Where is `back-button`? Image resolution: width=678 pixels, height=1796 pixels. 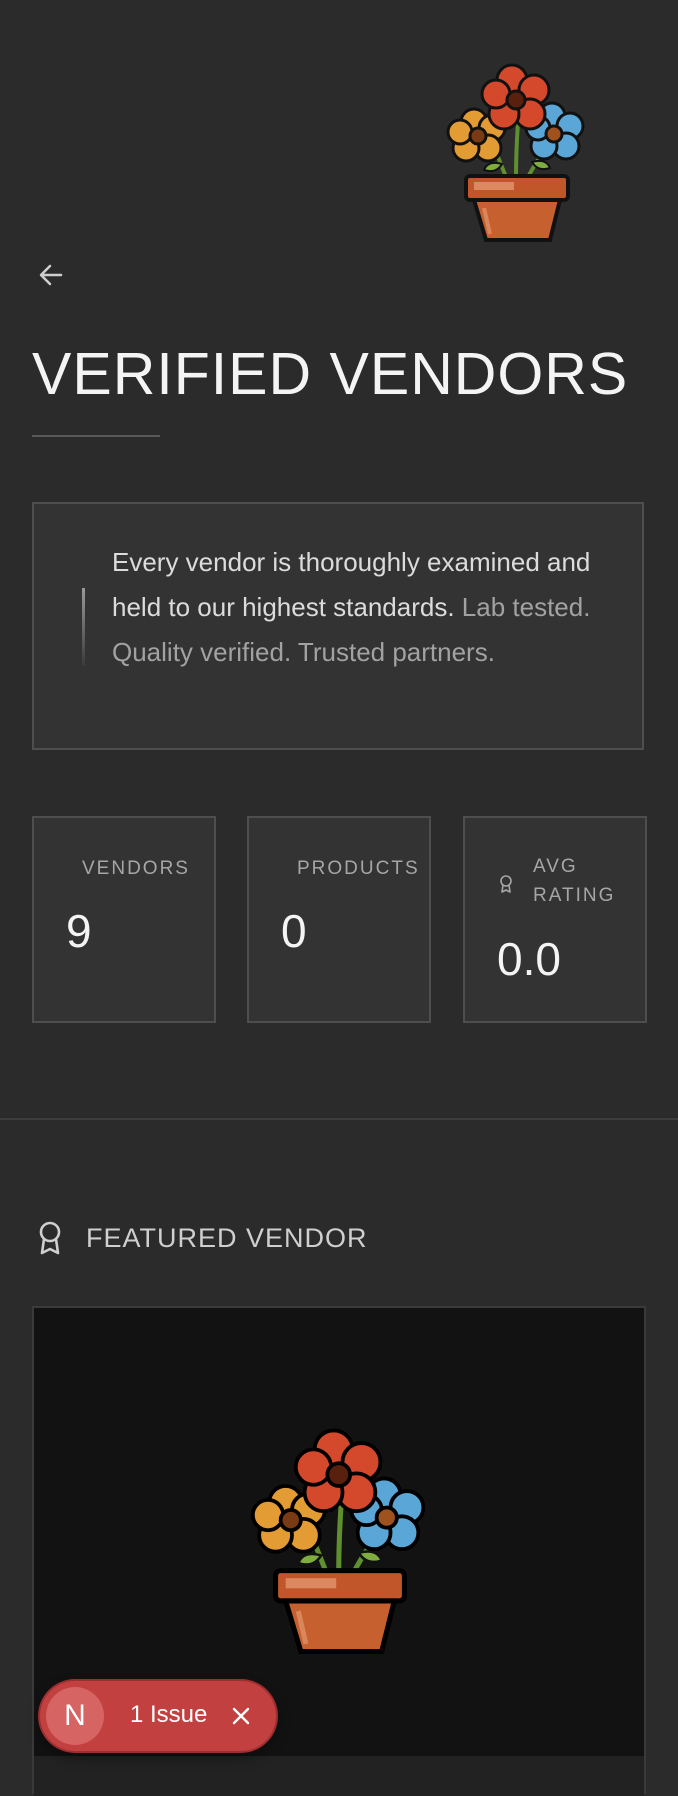
back-button is located at coordinates (51, 275).